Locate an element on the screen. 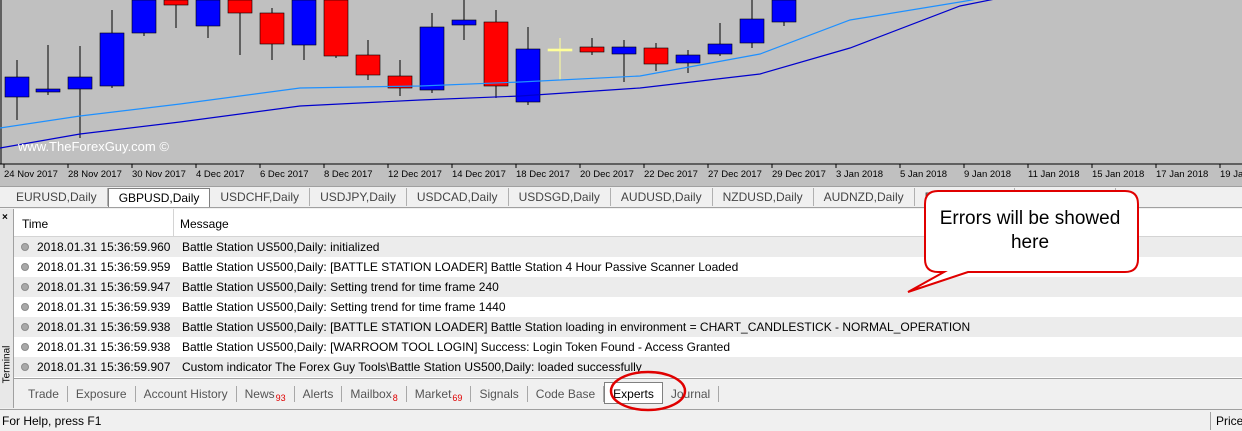 The image size is (1242, 431). tab-mailbox: Mailbox8 is located at coordinates (374, 394).